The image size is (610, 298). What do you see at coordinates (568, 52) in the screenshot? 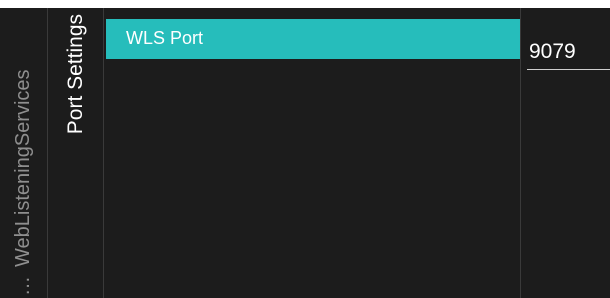
I see `port-value-field: 9079` at bounding box center [568, 52].